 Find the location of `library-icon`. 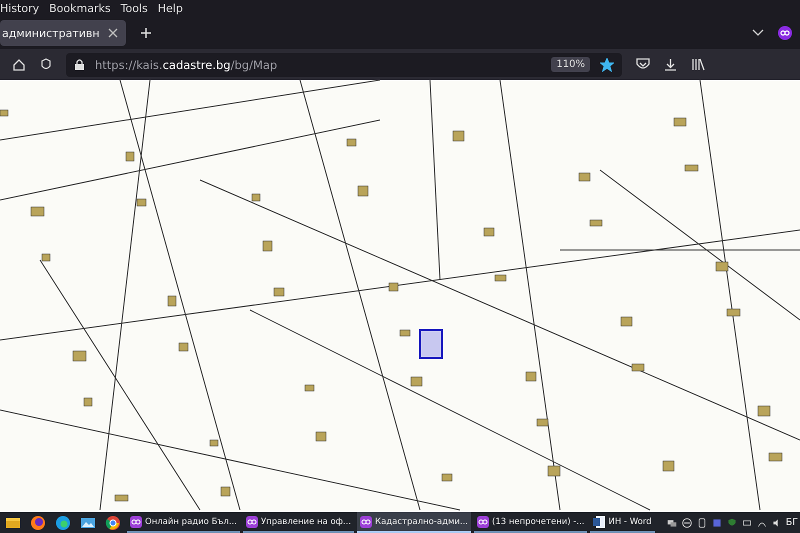

library-icon is located at coordinates (698, 64).